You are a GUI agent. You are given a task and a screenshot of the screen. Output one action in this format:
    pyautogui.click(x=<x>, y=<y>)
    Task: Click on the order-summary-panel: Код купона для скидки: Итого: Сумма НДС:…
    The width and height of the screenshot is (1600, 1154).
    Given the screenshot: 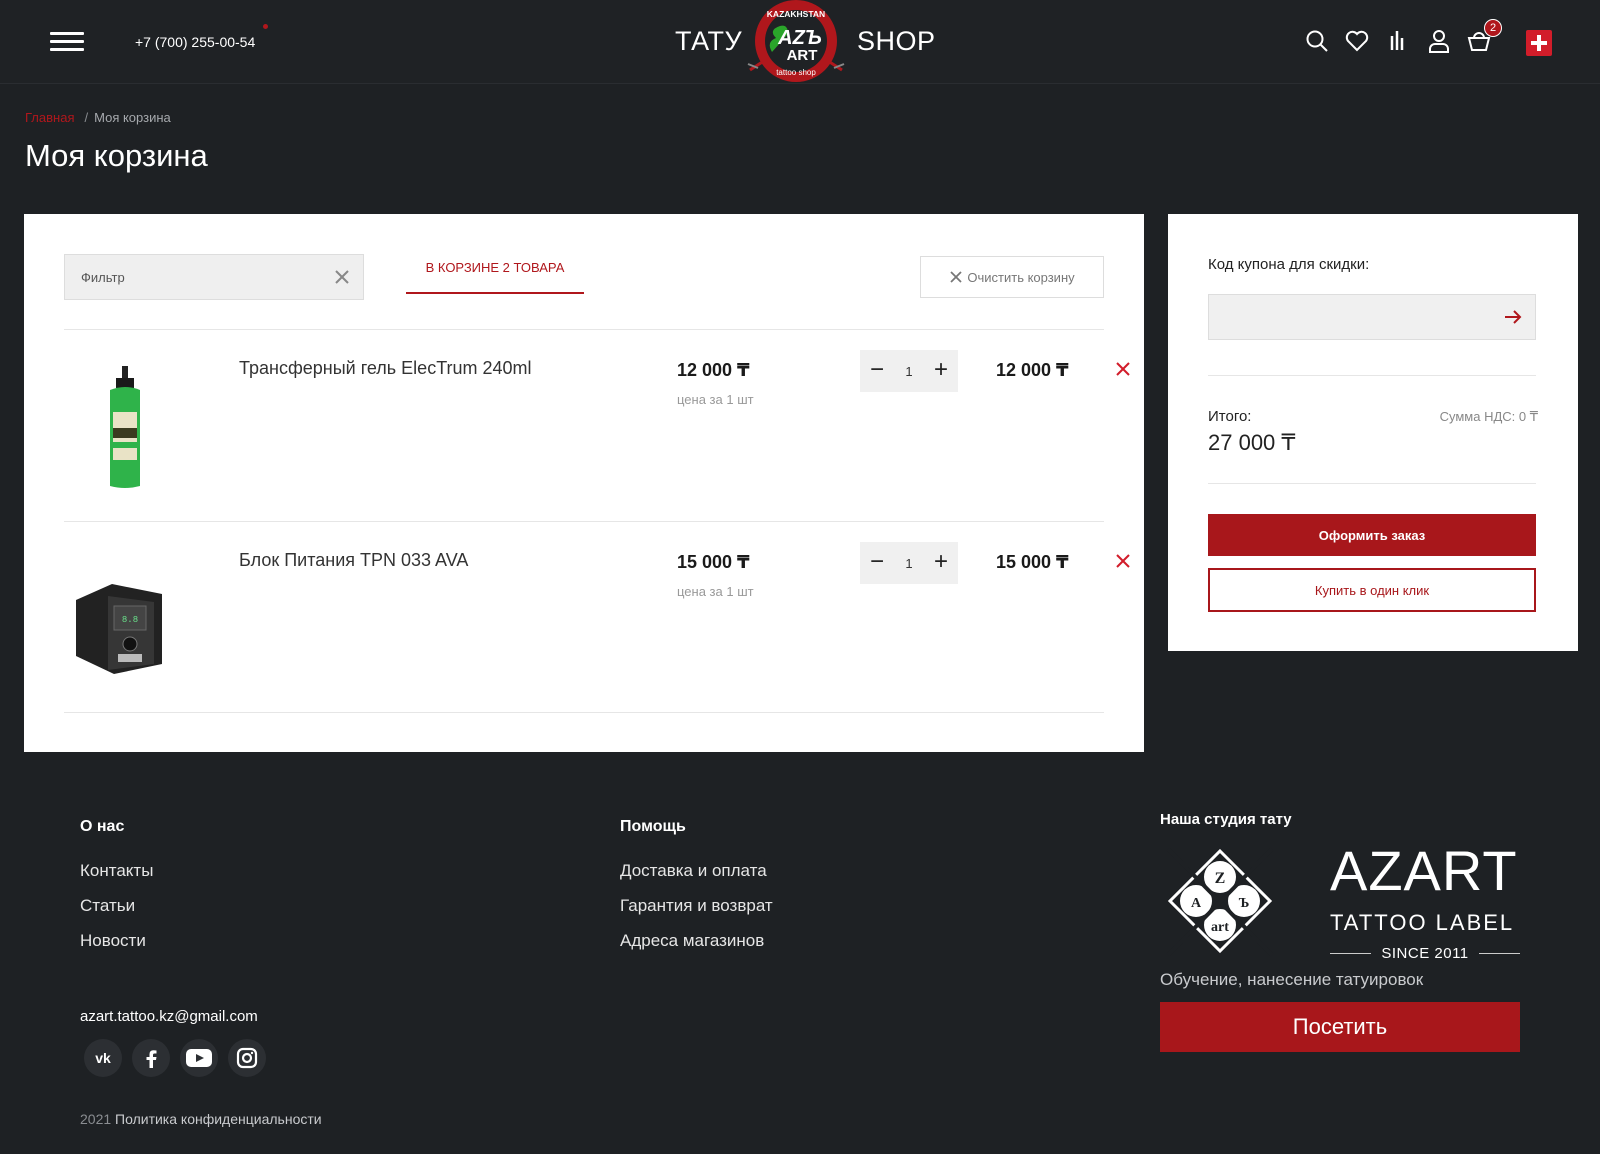 What is the action you would take?
    pyautogui.click(x=1373, y=432)
    